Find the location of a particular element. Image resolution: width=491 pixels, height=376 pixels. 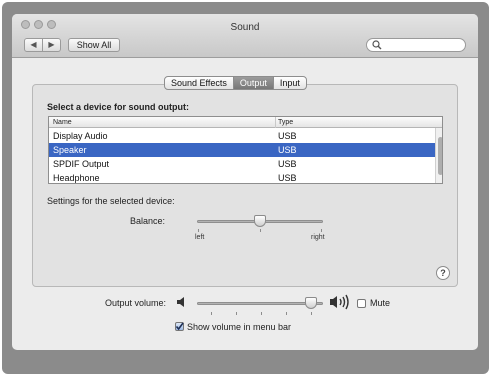

balance-slider-knob is located at coordinates (260, 221).